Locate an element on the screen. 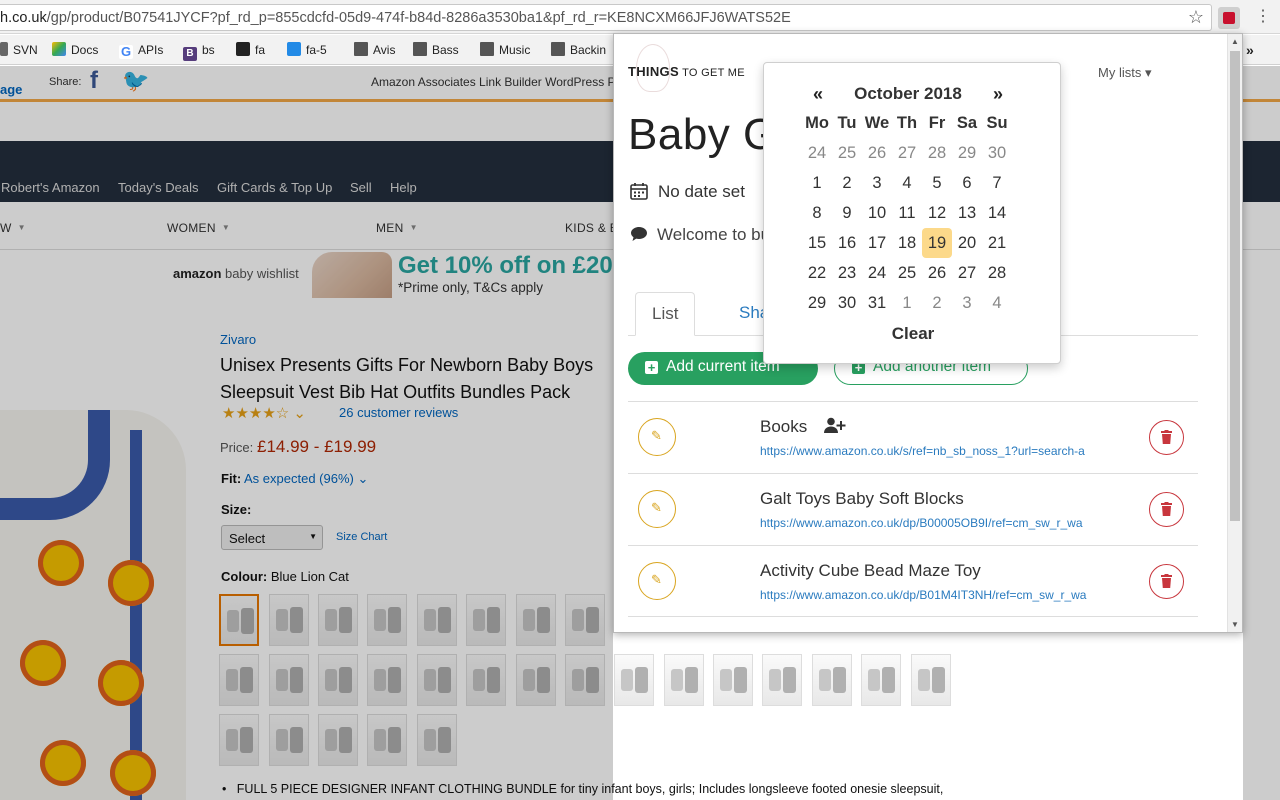  extension-gift-icon is located at coordinates (1229, 18).